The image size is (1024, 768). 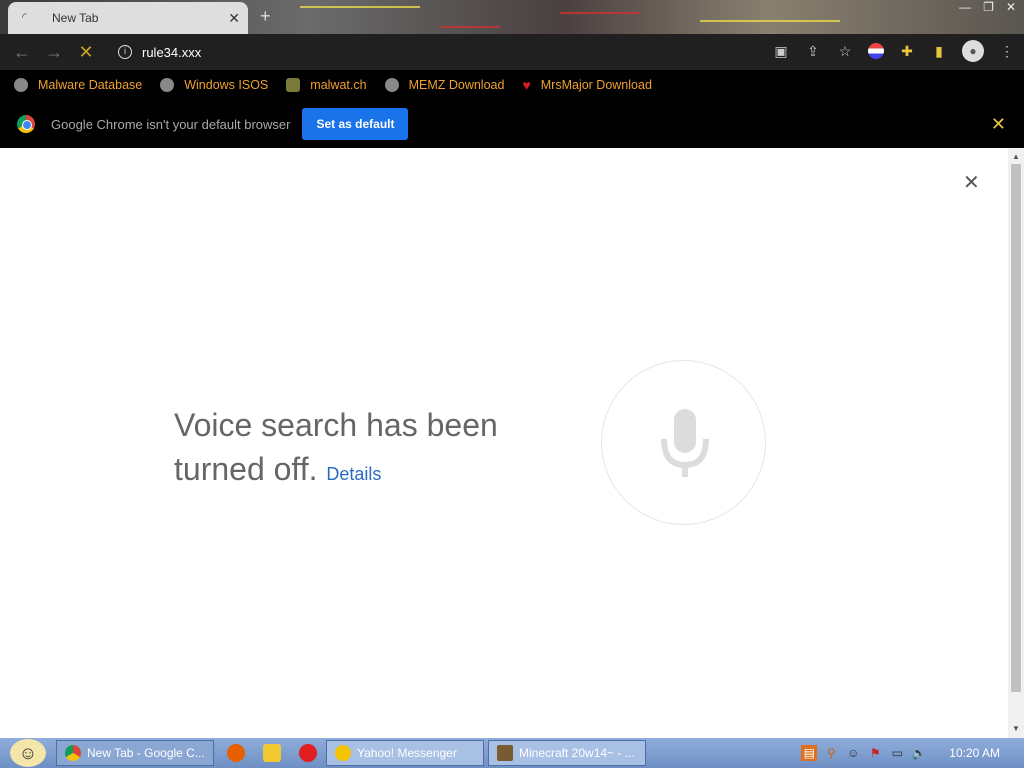 I want to click on chrome-logo-icon, so click(x=26, y=124).